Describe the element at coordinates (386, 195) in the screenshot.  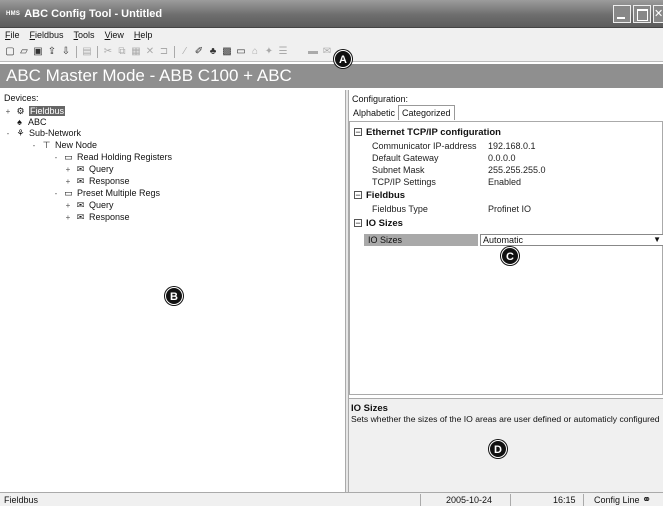
I see `category-label: Fieldbus` at that location.